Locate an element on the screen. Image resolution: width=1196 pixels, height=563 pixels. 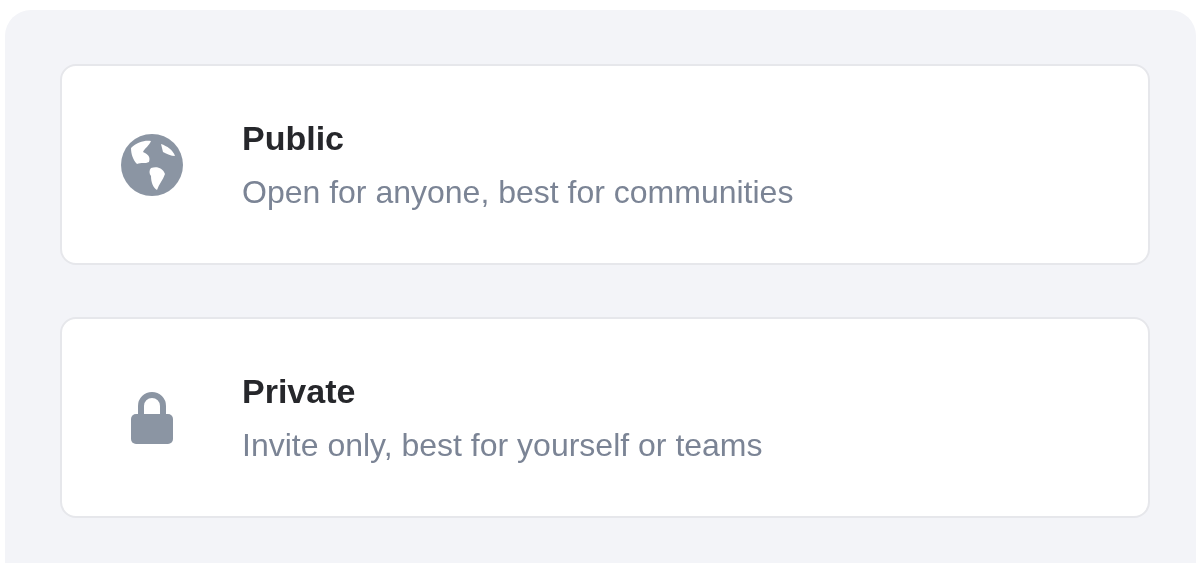
lock-icon is located at coordinates (152, 417).